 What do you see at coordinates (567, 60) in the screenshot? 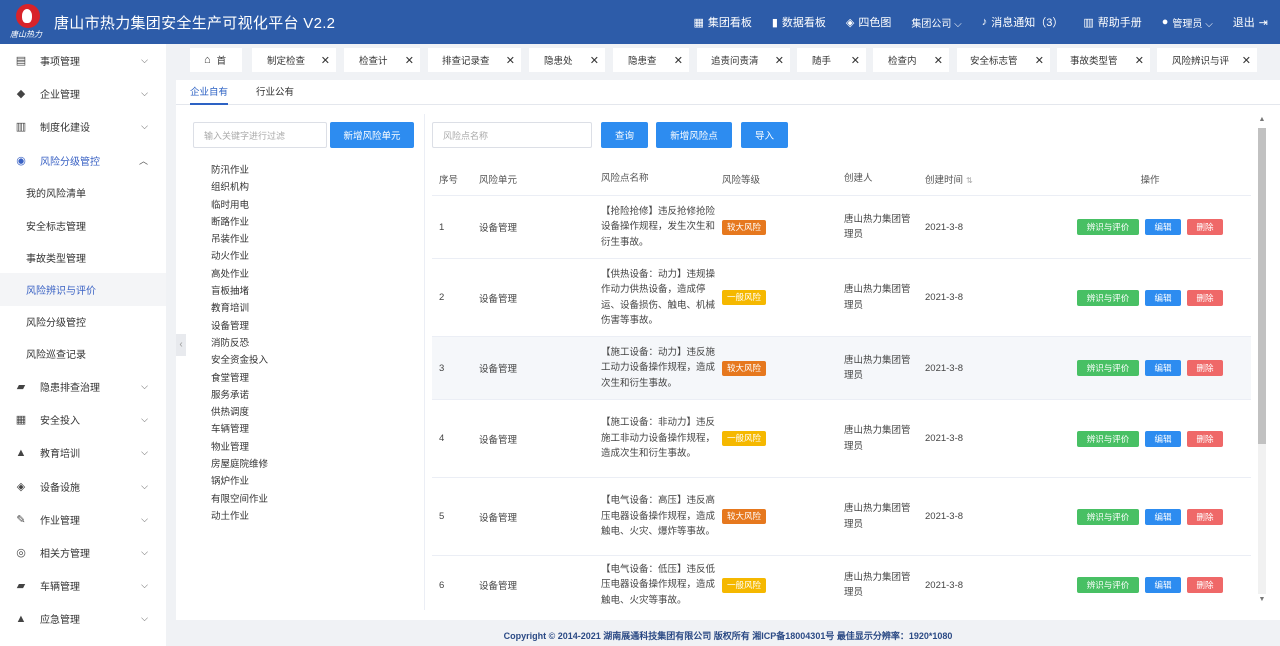
I see `tab-hazard-handle: 隐患处 ✕` at bounding box center [567, 60].